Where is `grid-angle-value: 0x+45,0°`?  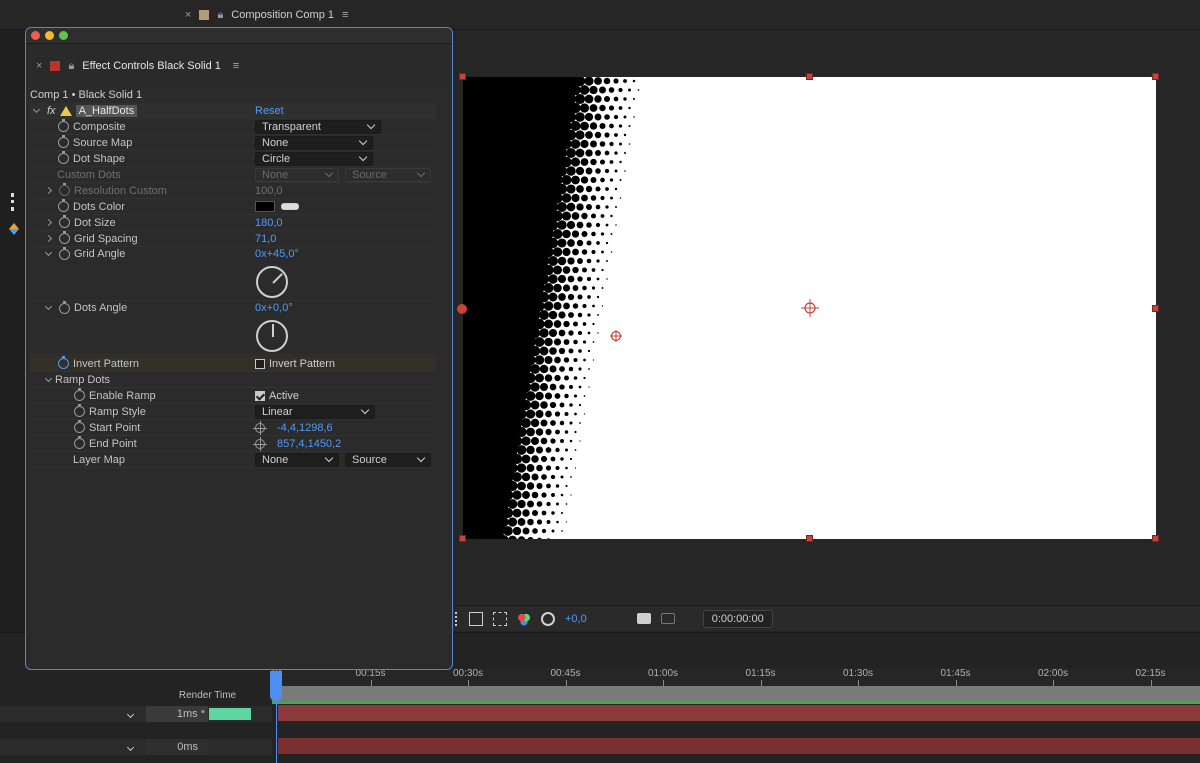
grid-angle-value: 0x+45,0° is located at coordinates (277, 254).